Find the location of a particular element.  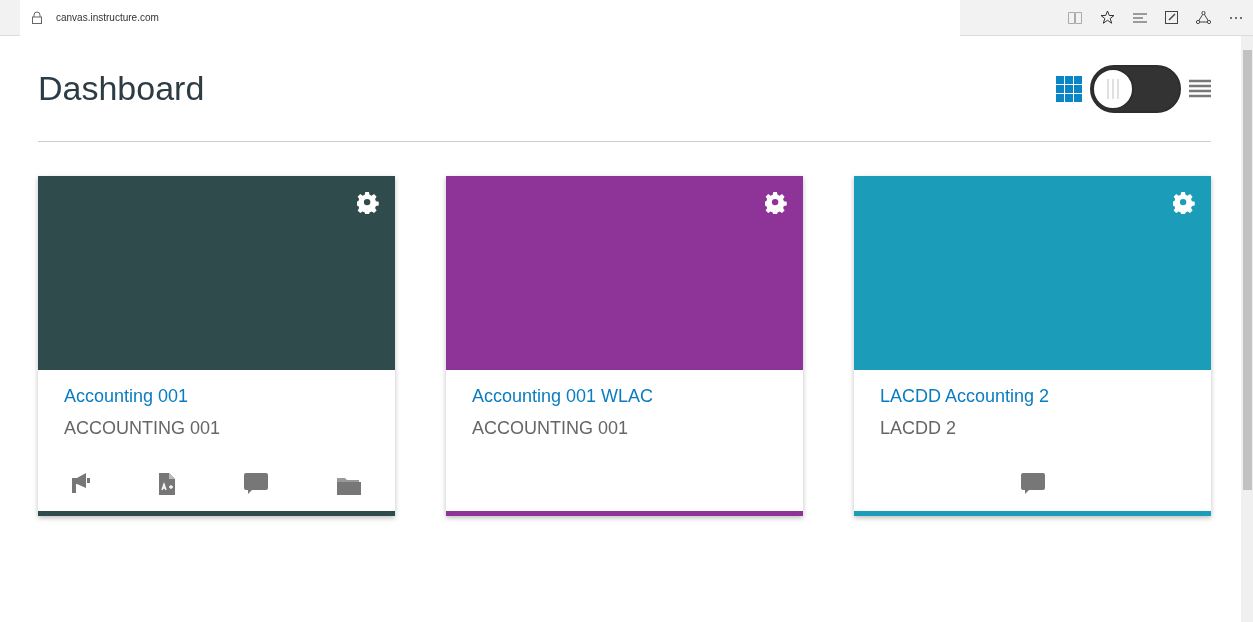

document-icon is located at coordinates (167, 484).